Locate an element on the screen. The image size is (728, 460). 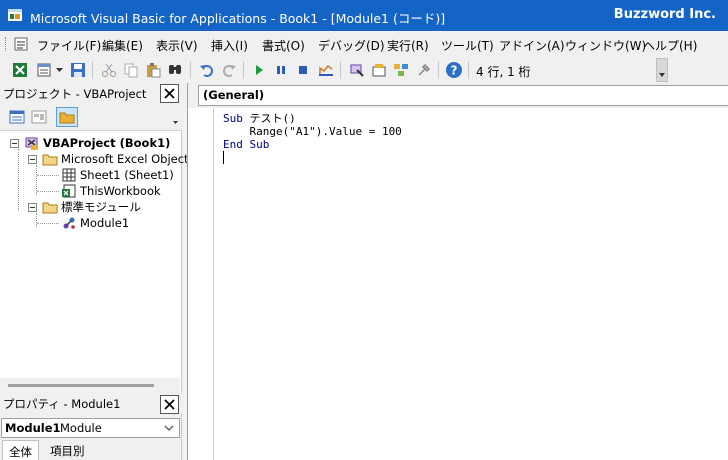
break-icon is located at coordinates (281, 70).